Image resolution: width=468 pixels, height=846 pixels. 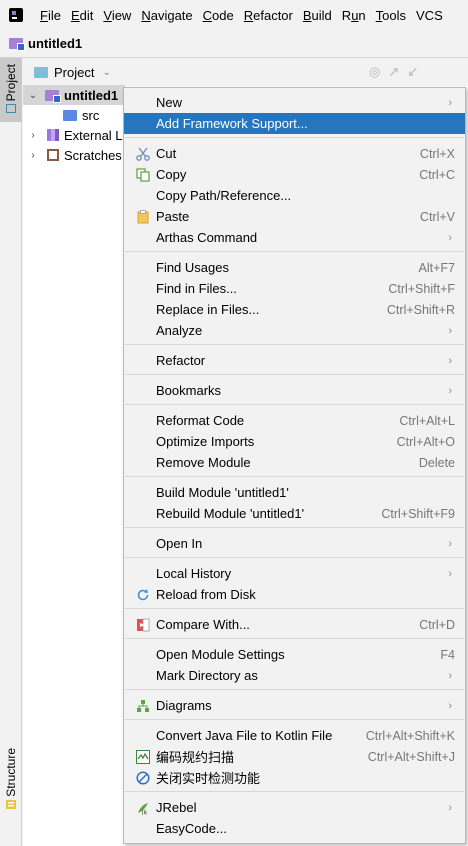 I want to click on tree-item-scratches: › Scratches, so click(x=72, y=155).